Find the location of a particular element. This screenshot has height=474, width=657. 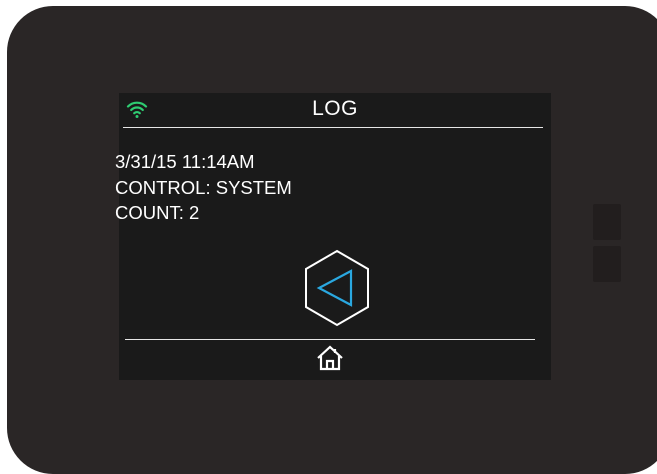

back-arrow-icon is located at coordinates (334, 288).